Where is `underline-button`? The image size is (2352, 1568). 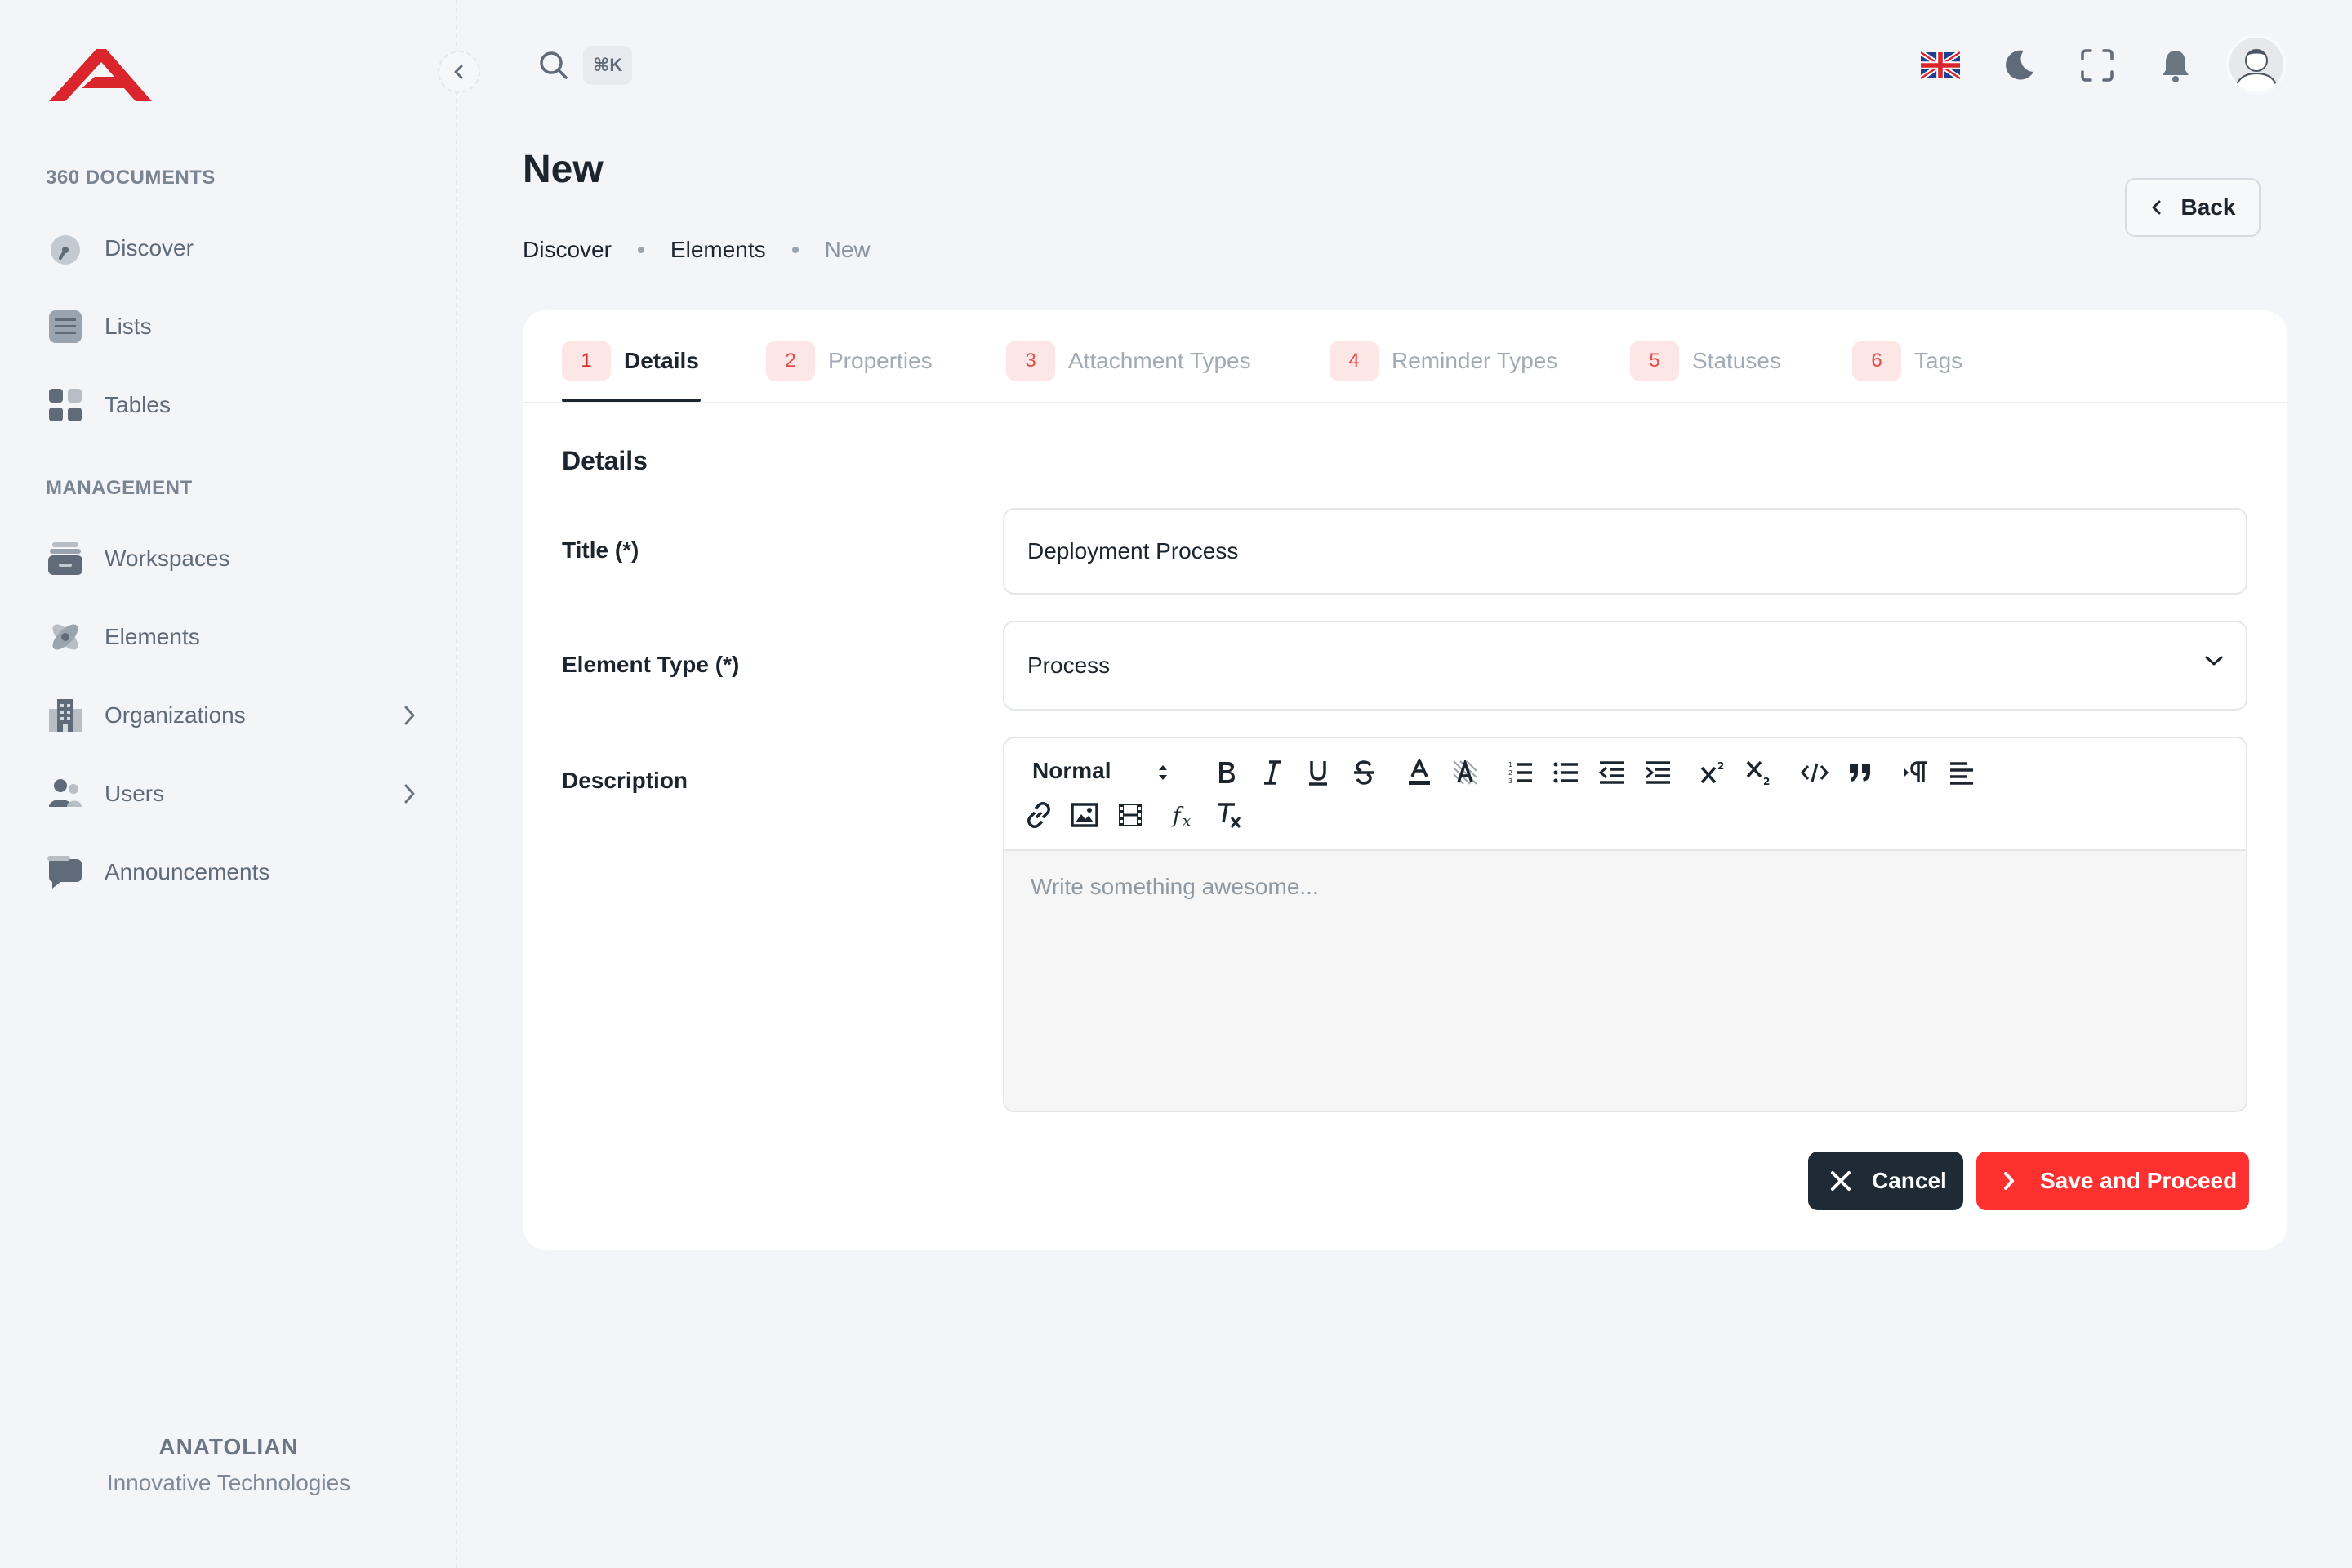
underline-button is located at coordinates (1318, 772).